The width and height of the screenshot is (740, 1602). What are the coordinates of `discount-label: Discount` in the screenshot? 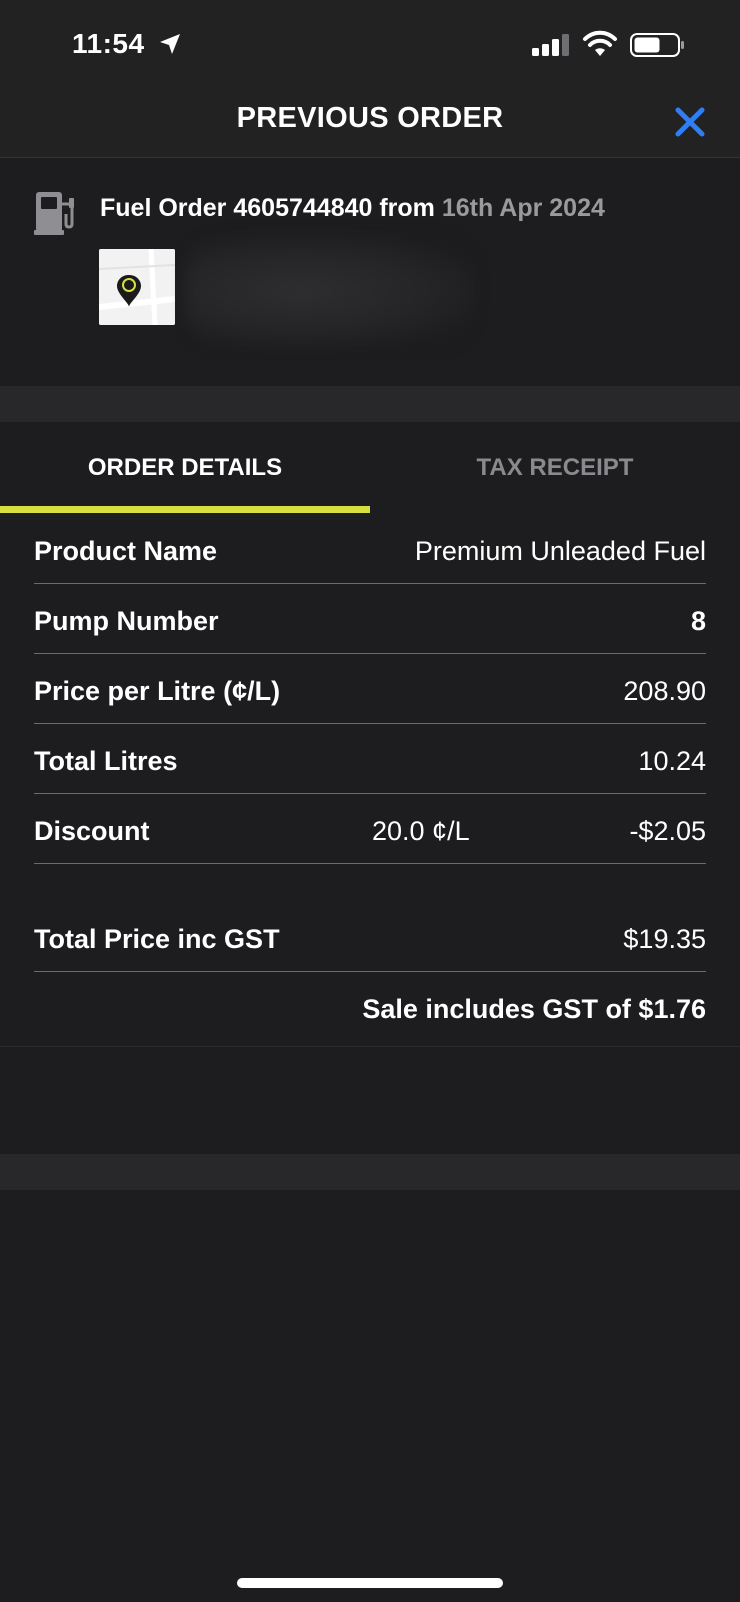 It's located at (92, 831).